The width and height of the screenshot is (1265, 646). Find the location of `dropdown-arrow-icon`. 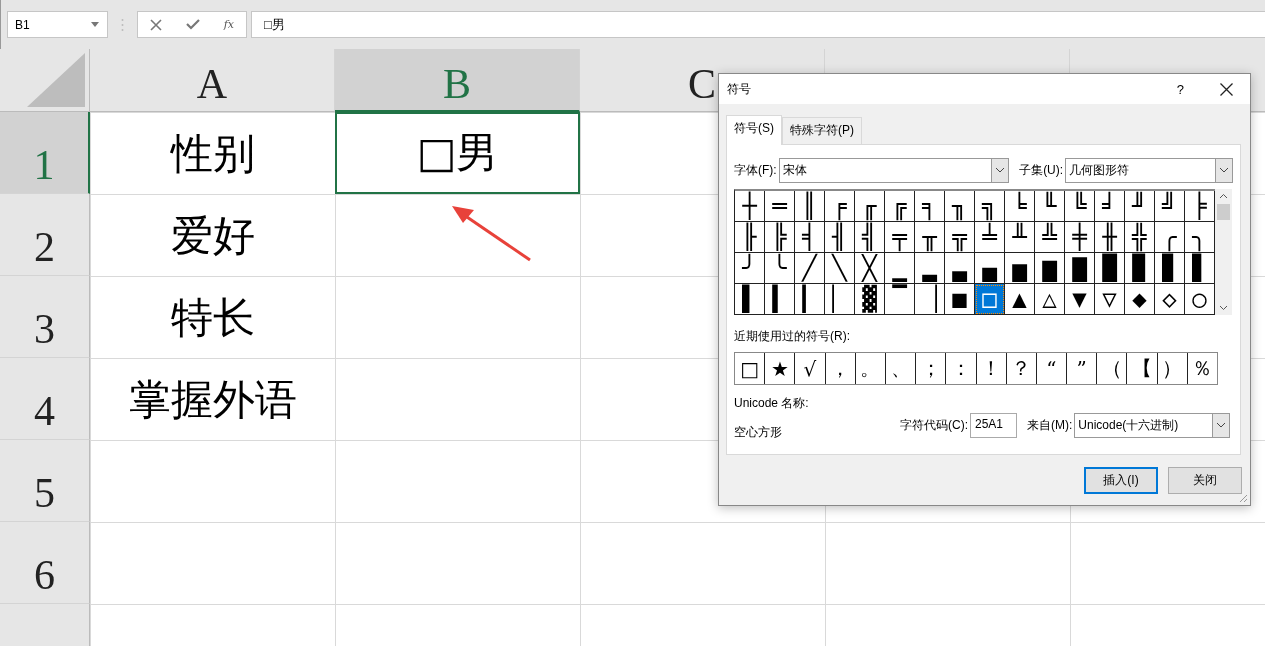

dropdown-arrow-icon is located at coordinates (95, 24).